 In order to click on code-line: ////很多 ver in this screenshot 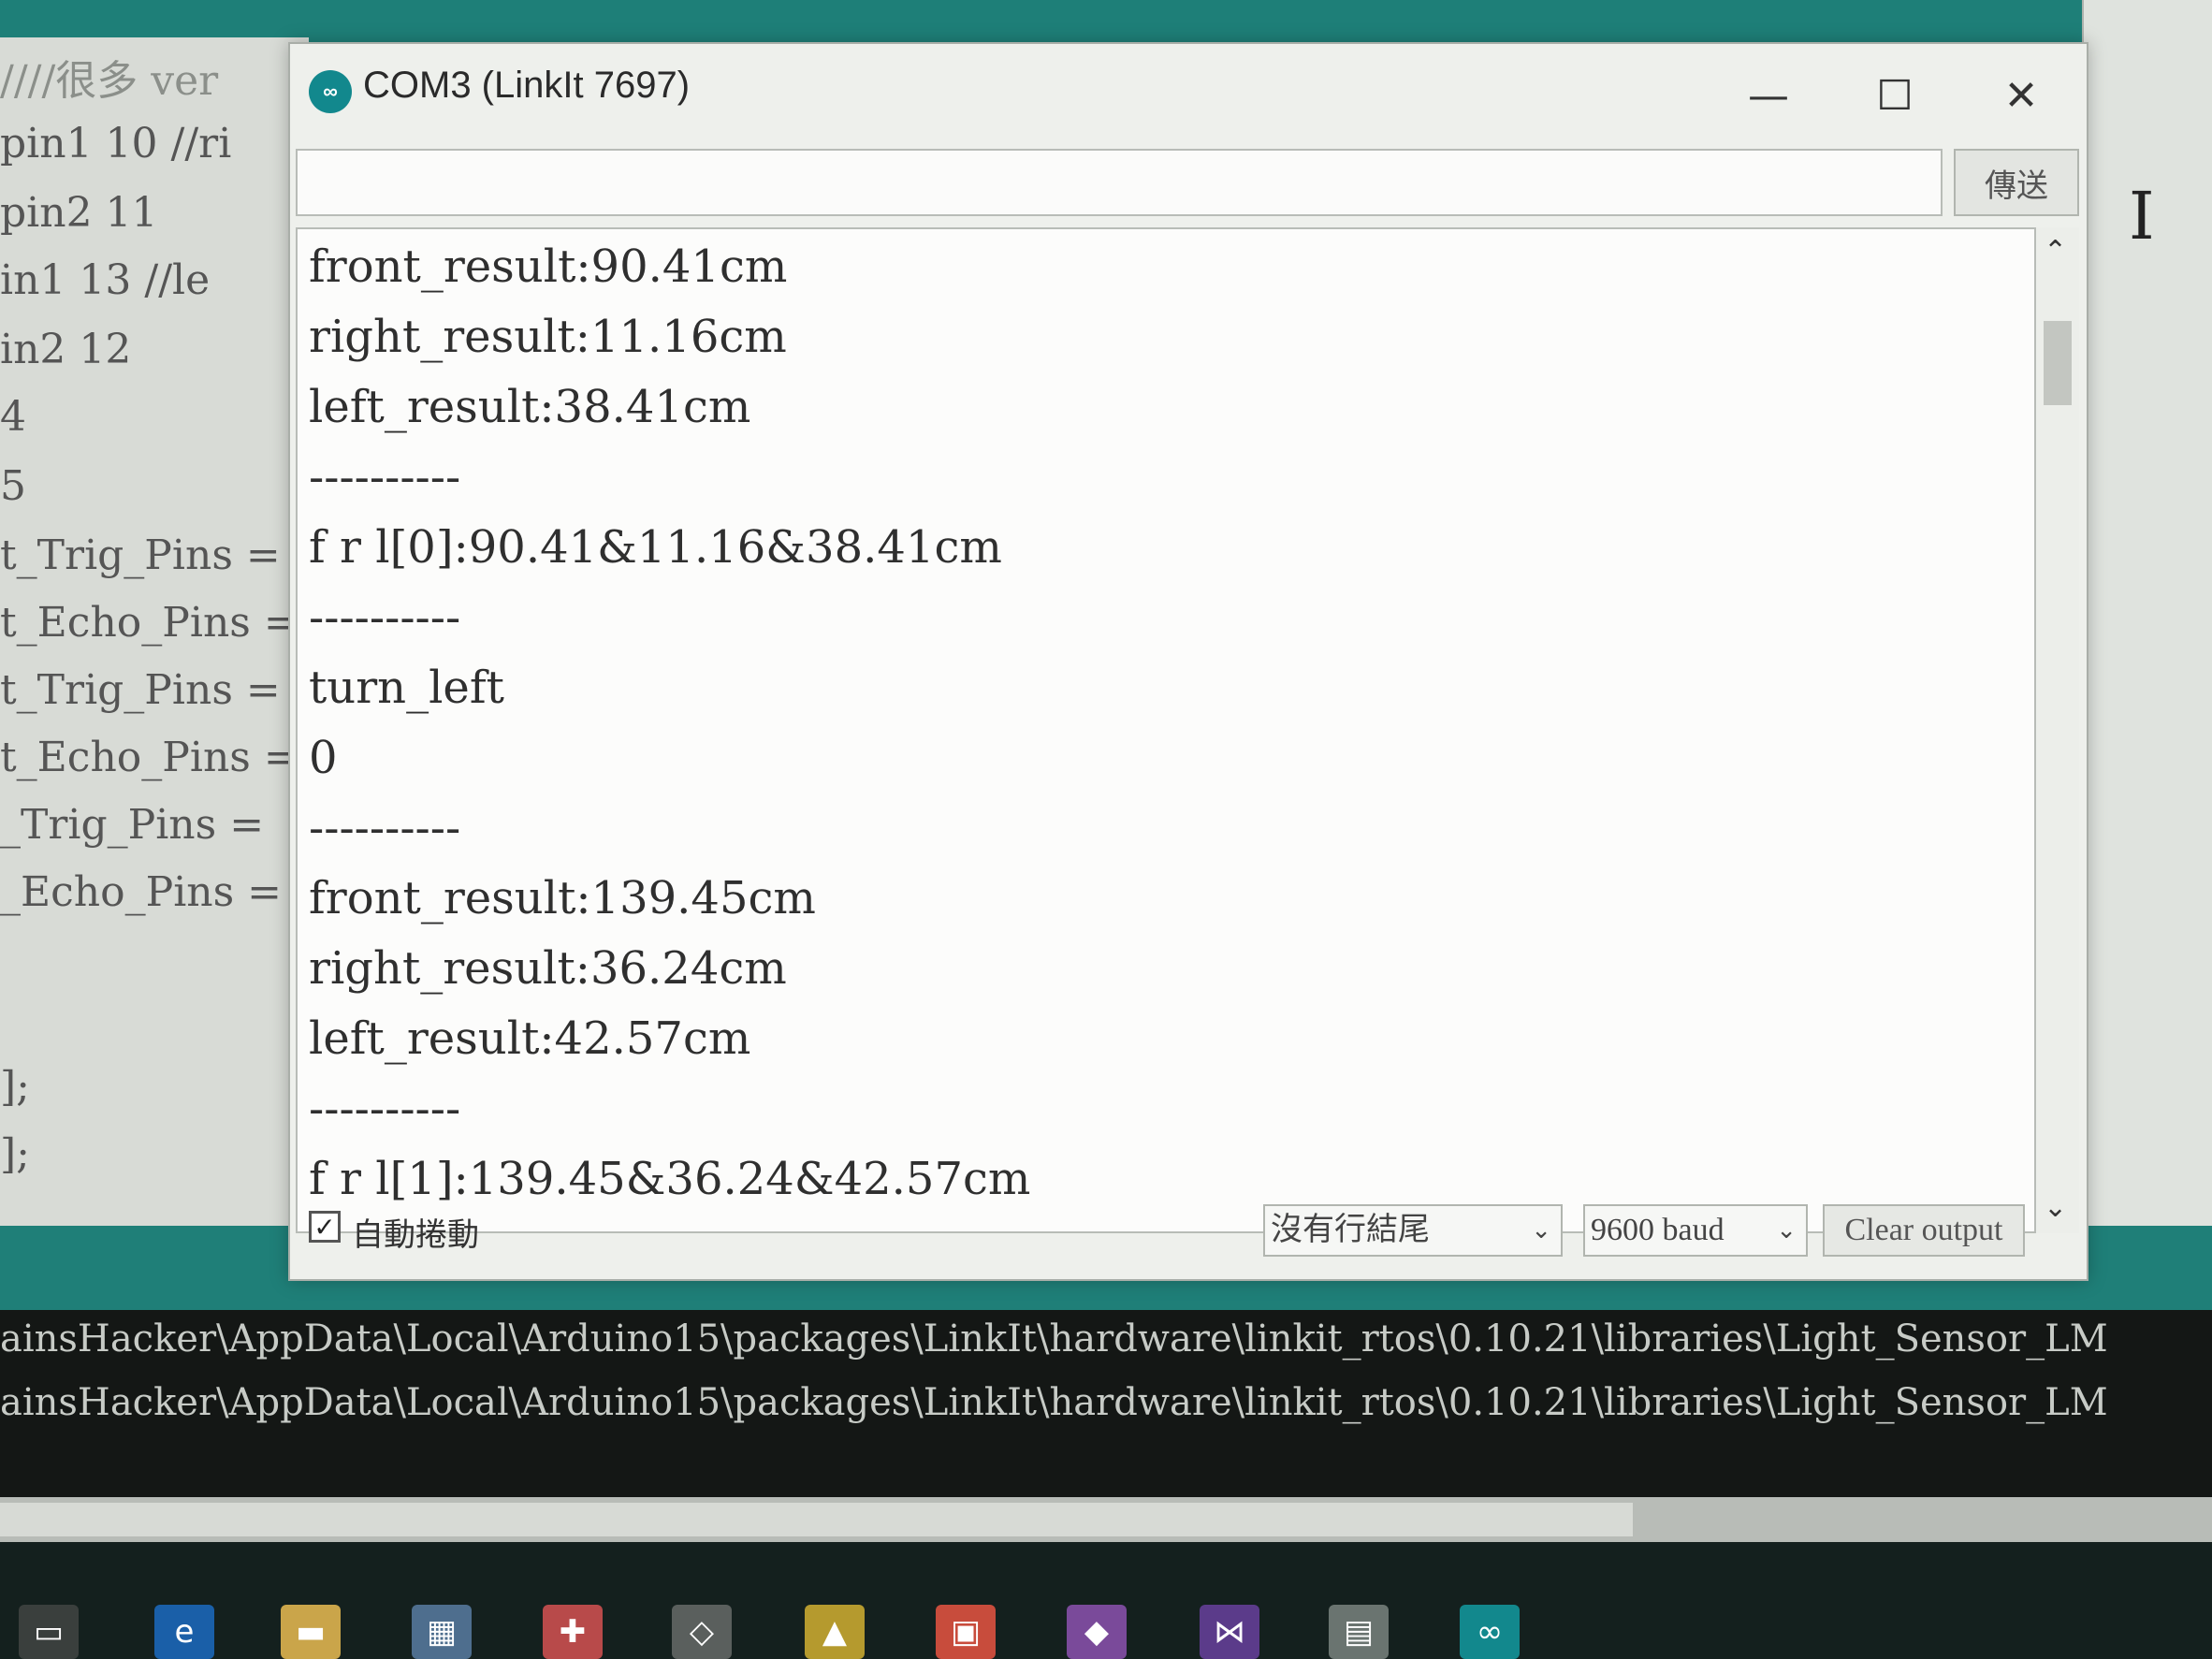, I will do `click(109, 81)`.